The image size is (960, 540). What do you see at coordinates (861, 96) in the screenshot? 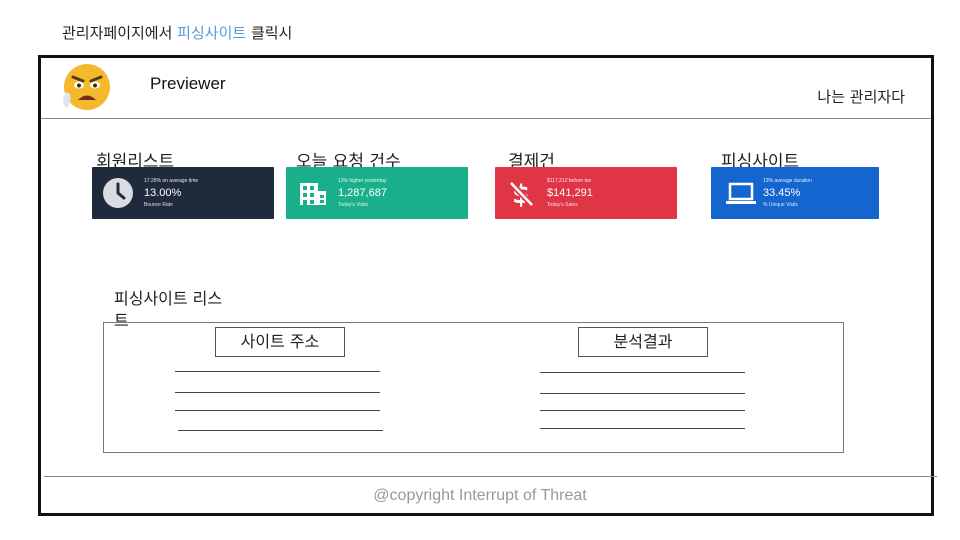
I see `admin-user-label: 나는 관리자다` at bounding box center [861, 96].